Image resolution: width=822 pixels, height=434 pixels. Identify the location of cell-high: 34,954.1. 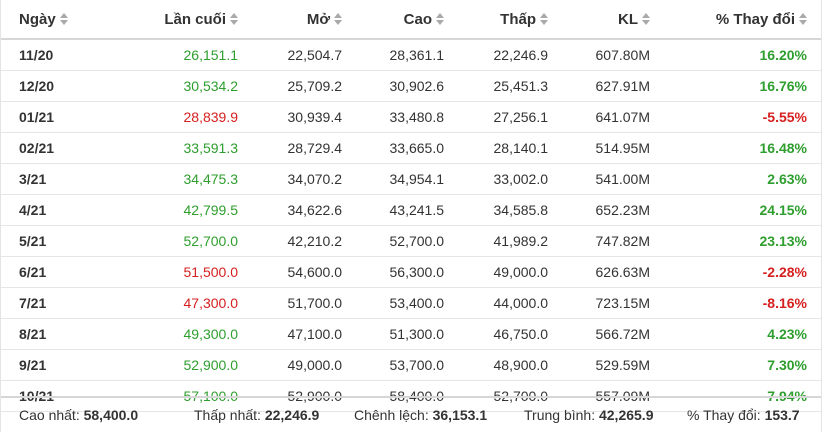
(393, 179).